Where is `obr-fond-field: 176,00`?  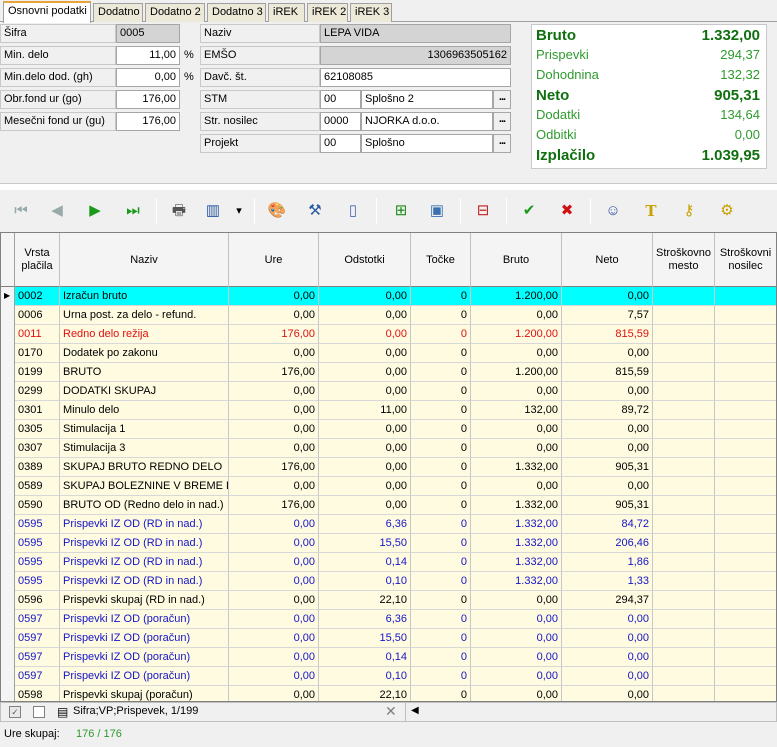
obr-fond-field: 176,00 is located at coordinates (148, 99).